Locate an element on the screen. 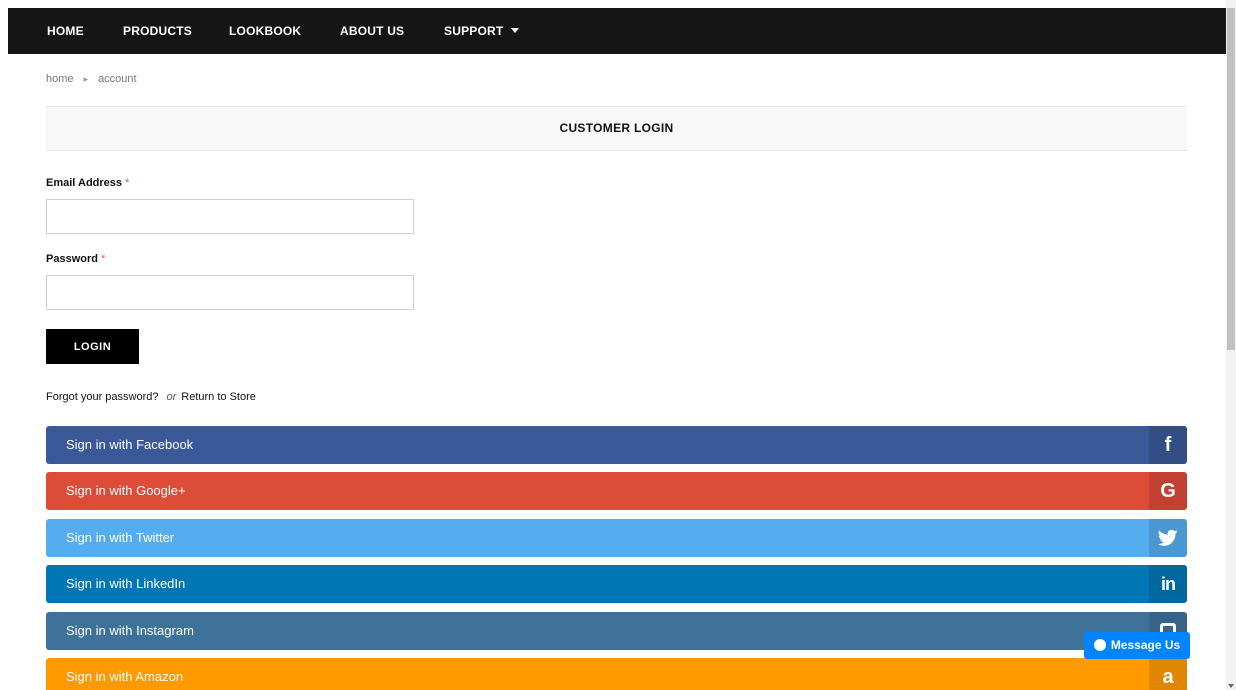  sign-in-twitter-label: Sign in with Twitter is located at coordinates (120, 537).